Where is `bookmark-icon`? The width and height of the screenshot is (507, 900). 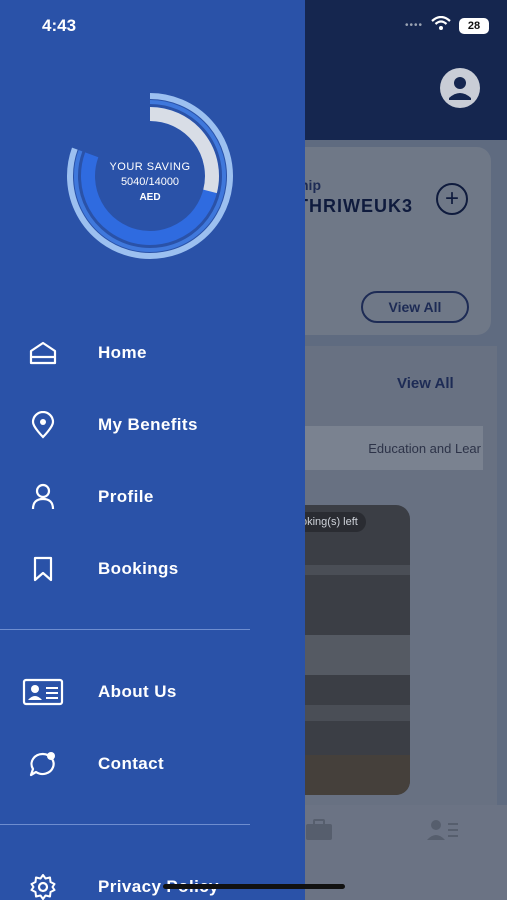
bookmark-icon is located at coordinates (43, 569).